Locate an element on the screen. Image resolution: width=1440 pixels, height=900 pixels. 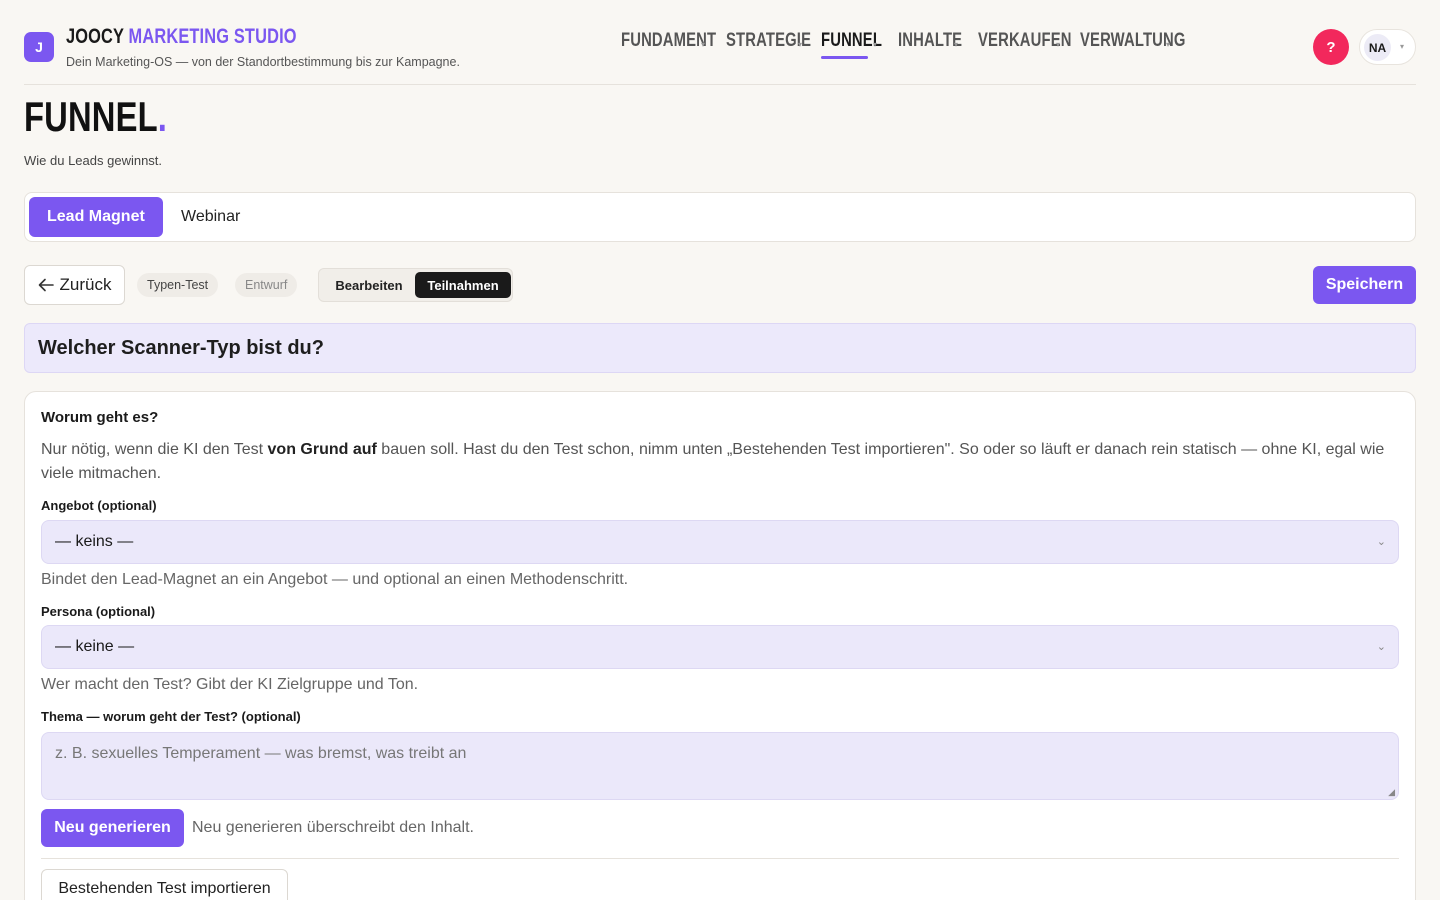
logo-badge: J is located at coordinates (39, 47).